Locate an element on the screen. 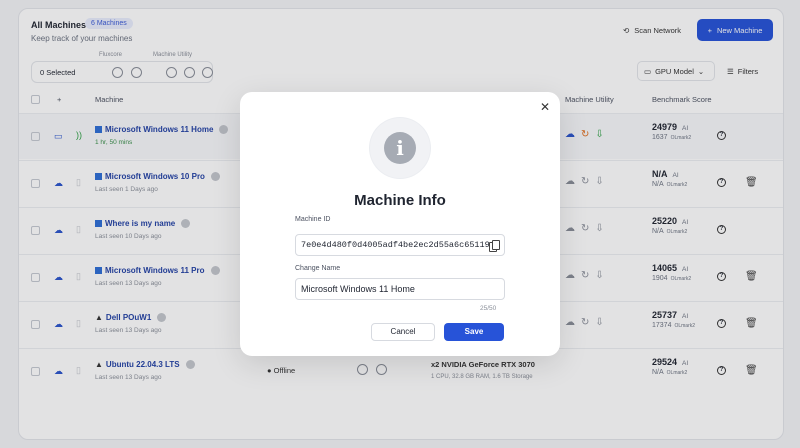 This screenshot has height=448, width=800. machine-id-label: Machine ID is located at coordinates (313, 219).